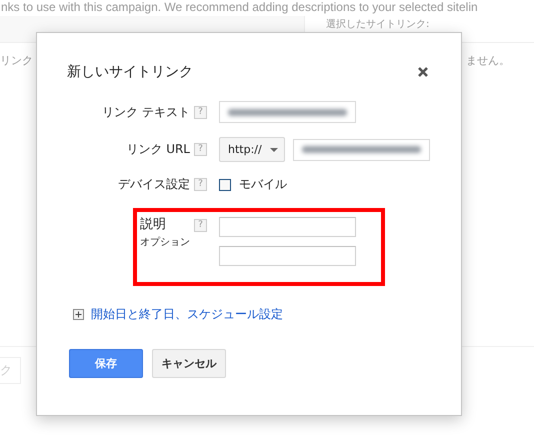 The width and height of the screenshot is (534, 438). Describe the element at coordinates (187, 314) in the screenshot. I see `schedule-link: 開始日と終了日、スケジュール設定` at that location.